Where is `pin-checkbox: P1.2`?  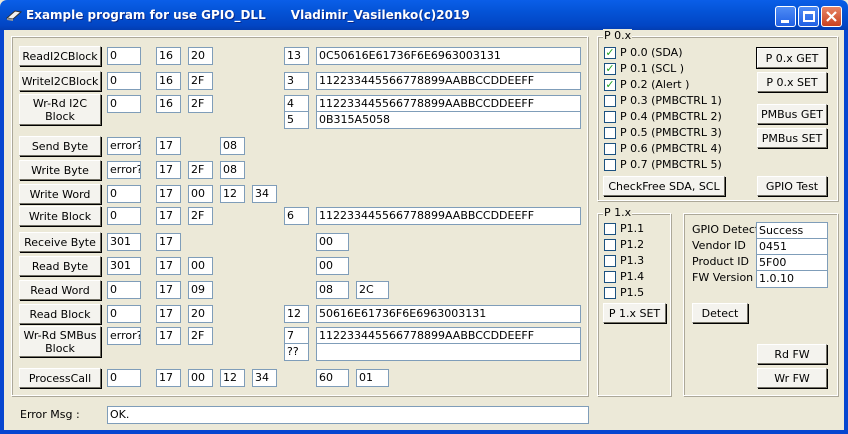
pin-checkbox: P1.2 is located at coordinates (624, 244).